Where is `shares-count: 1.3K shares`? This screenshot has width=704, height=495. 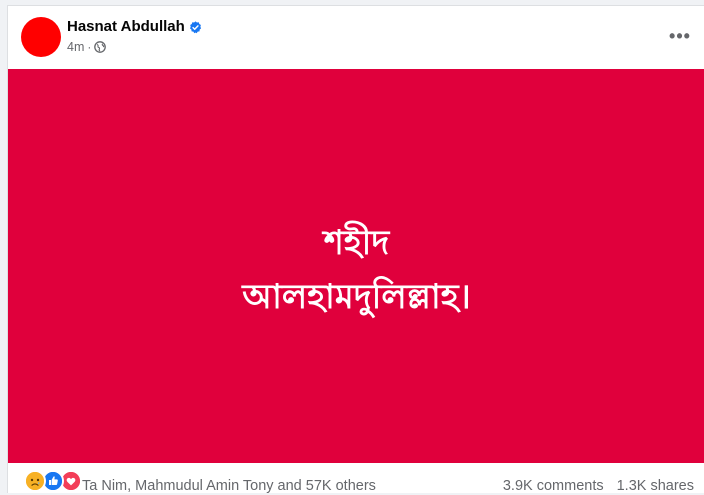 shares-count: 1.3K shares is located at coordinates (655, 486).